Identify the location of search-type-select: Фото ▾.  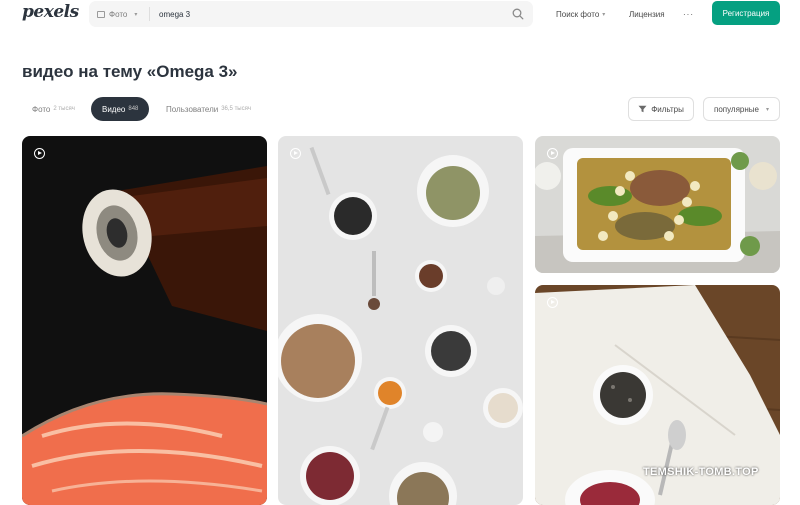
(117, 14).